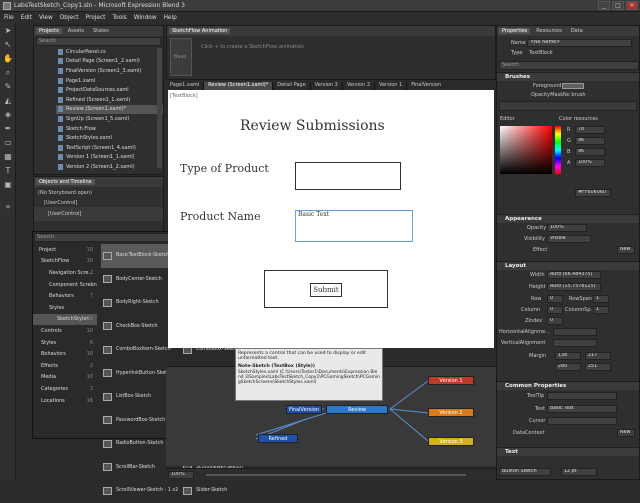  Describe the element at coordinates (547, 86) in the screenshot. I see `foreground-label: Foreground` at that location.